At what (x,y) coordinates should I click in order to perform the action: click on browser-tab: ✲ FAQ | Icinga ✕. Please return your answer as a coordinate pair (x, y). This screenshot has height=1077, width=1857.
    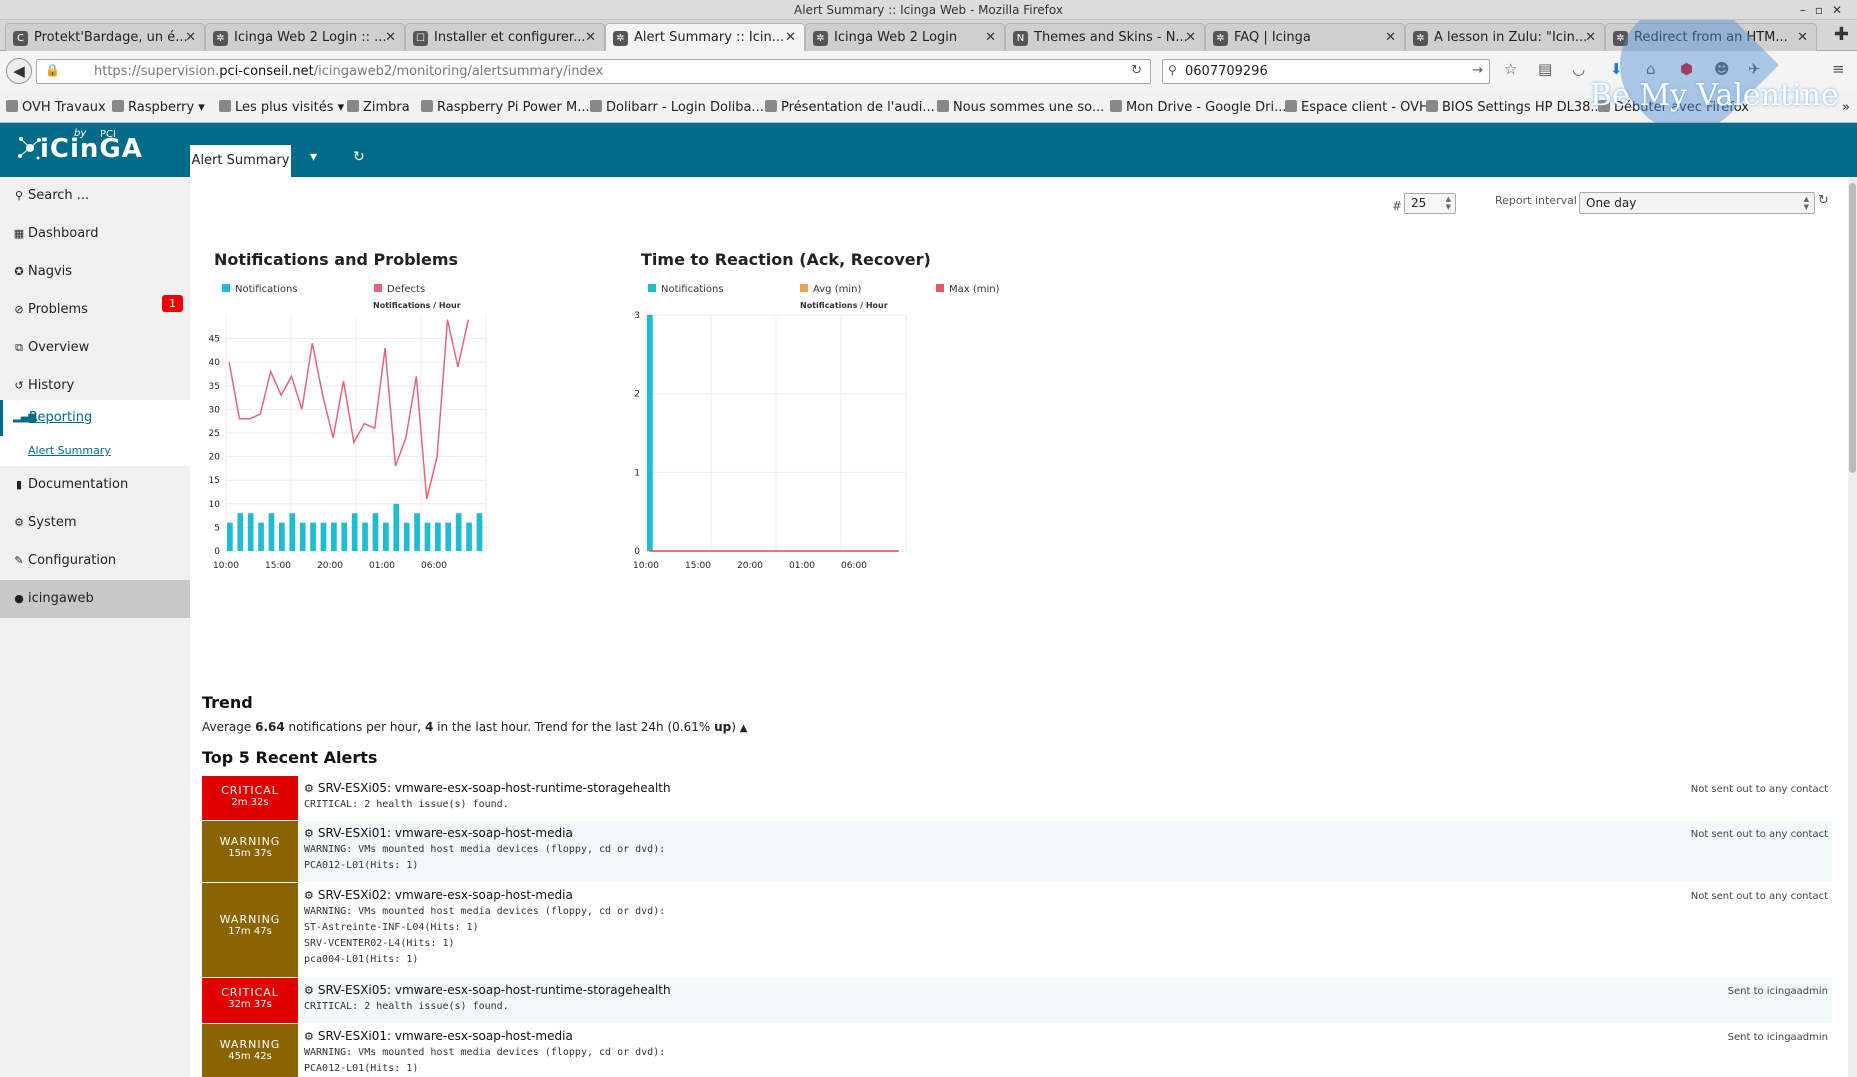
    Looking at the image, I should click on (1305, 37).